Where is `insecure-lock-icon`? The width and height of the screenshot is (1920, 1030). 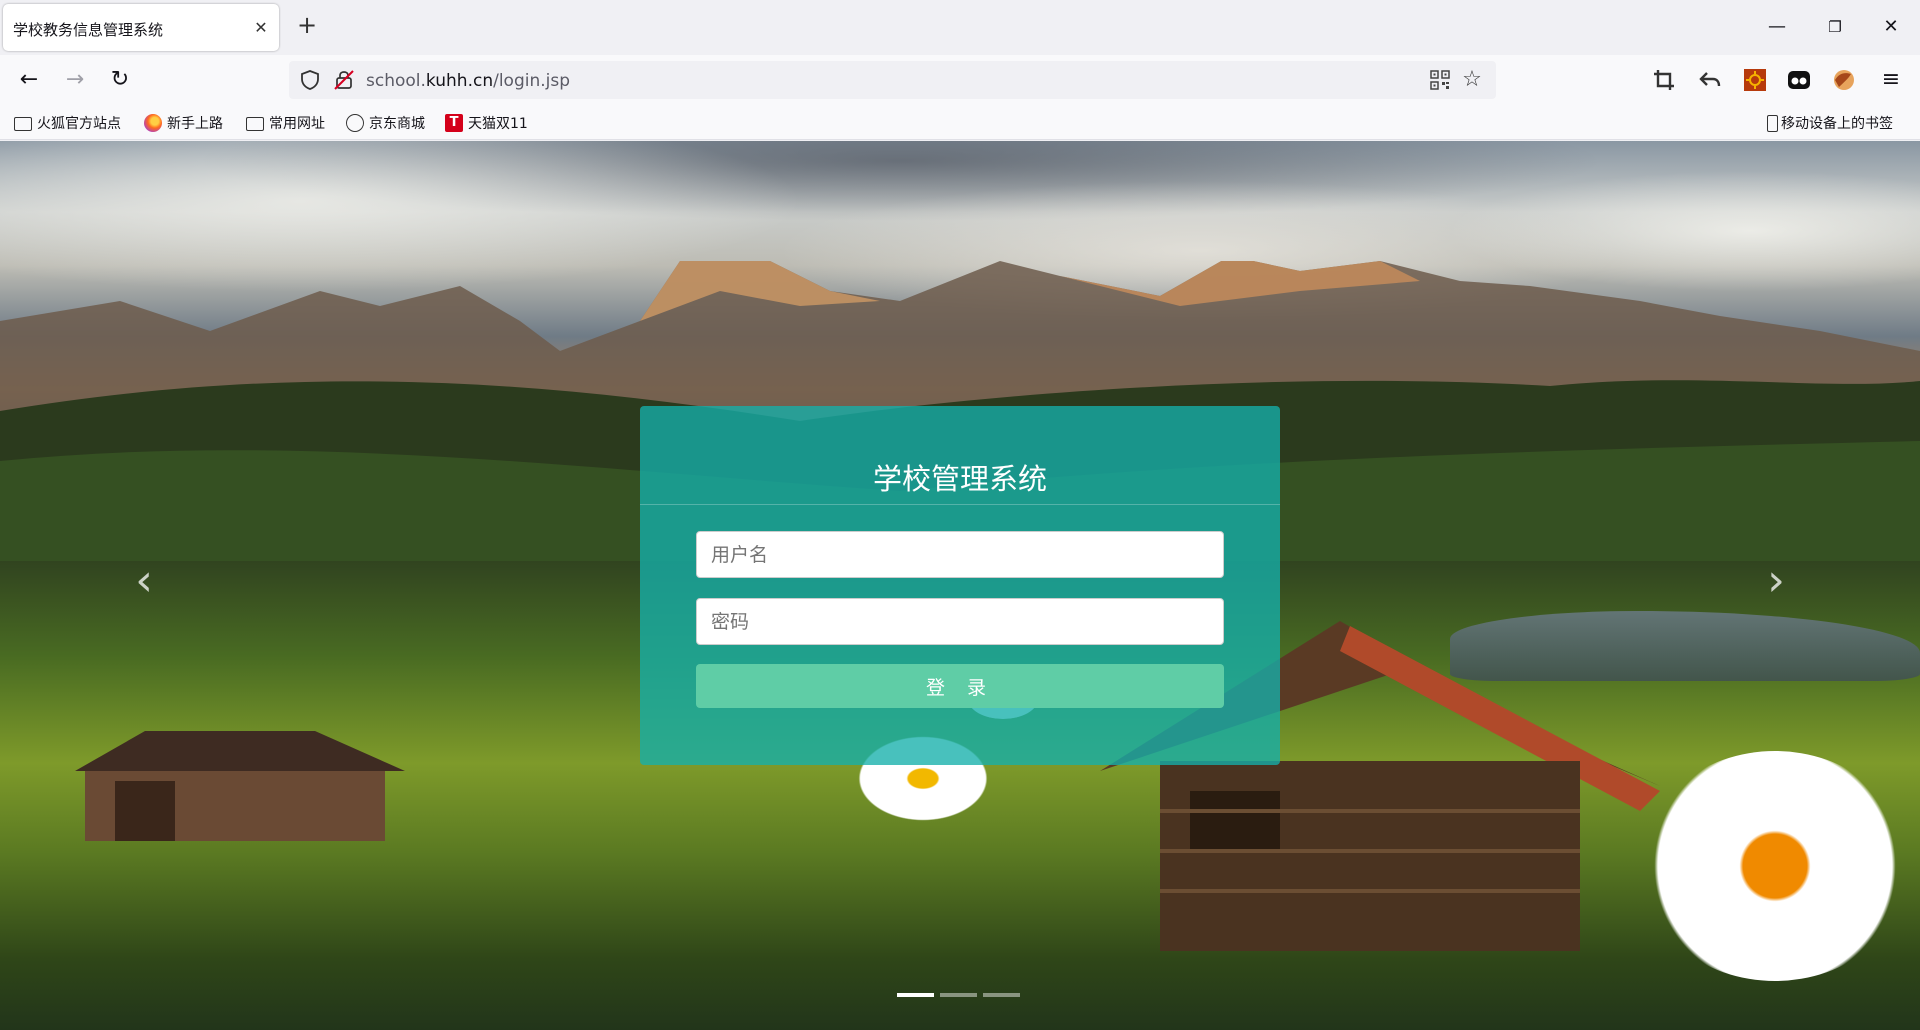 insecure-lock-icon is located at coordinates (344, 80).